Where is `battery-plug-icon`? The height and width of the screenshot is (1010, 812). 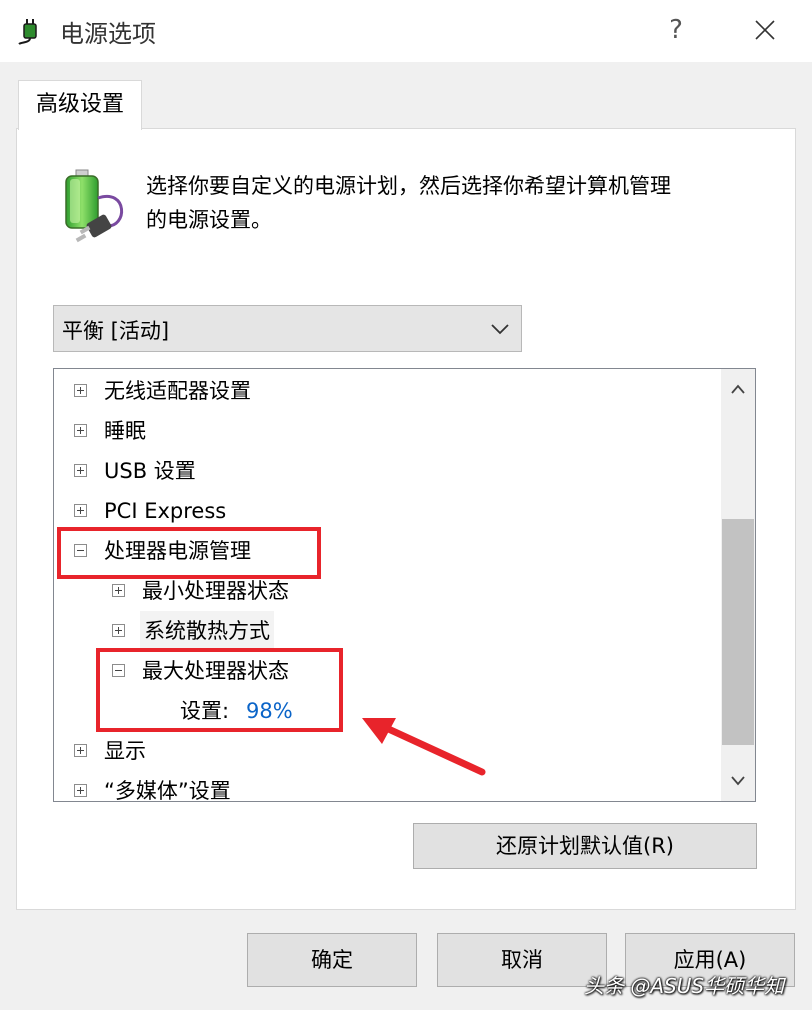
battery-plug-icon is located at coordinates (94, 206).